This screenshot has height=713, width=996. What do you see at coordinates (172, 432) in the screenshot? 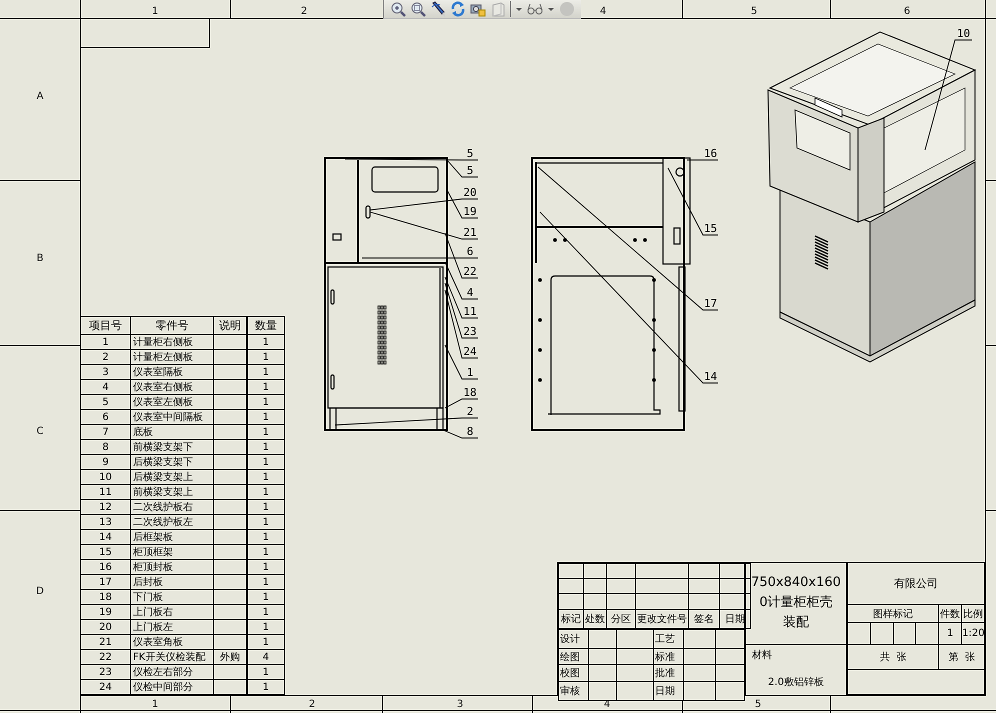
I see `table-cell: 底板` at bounding box center [172, 432].